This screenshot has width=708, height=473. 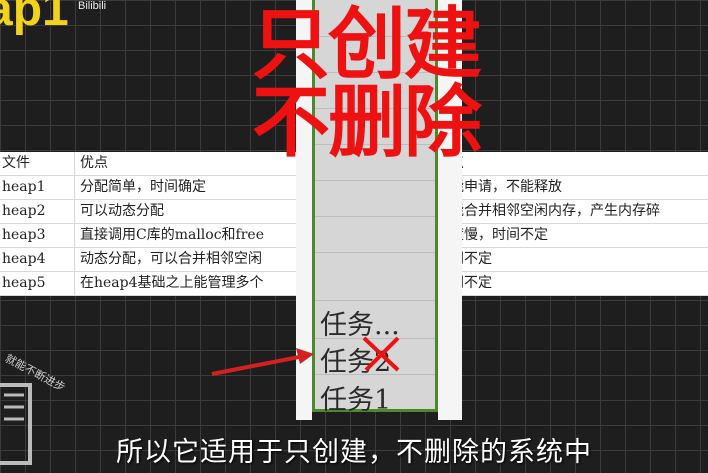 I want to click on file-cell: heap4, so click(x=37, y=259).